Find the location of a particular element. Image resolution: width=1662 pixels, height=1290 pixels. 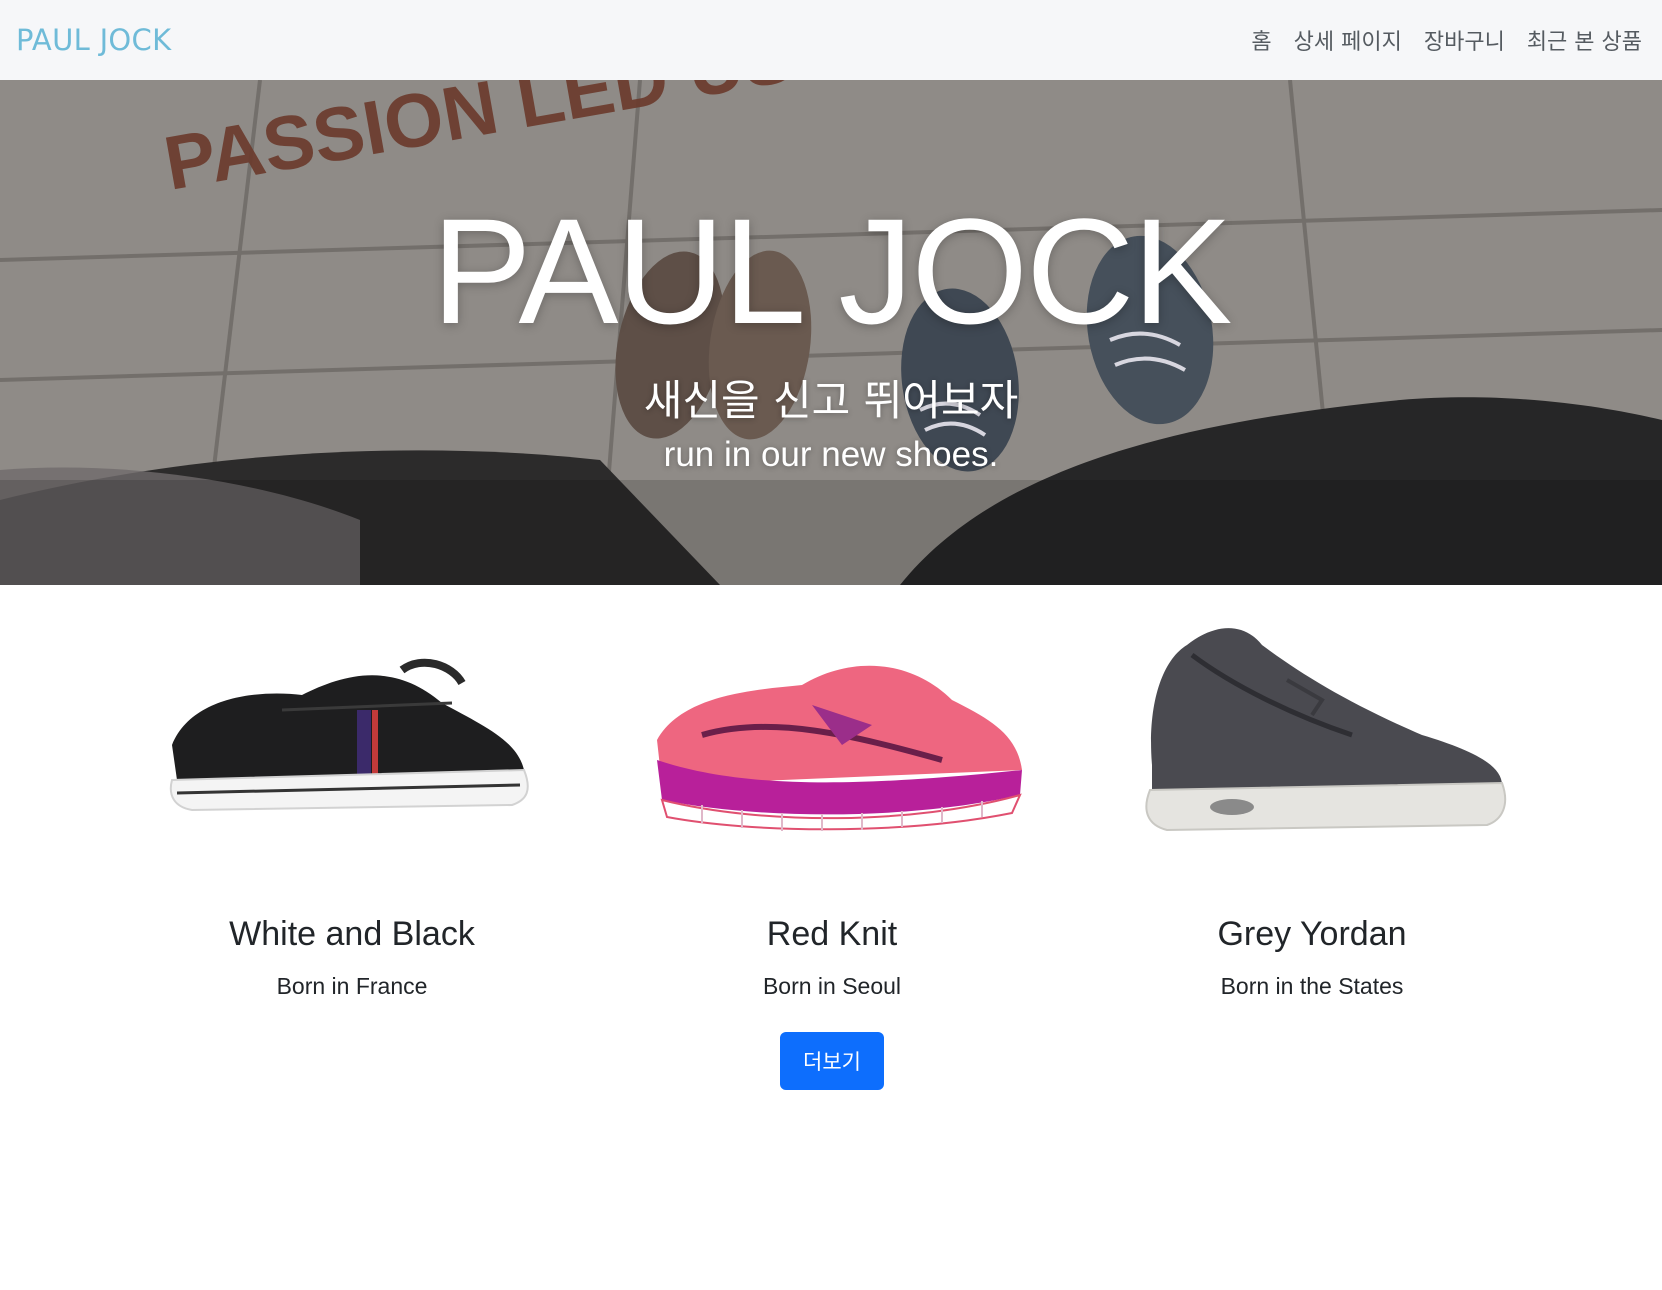

hero-title: PAUL JOCK is located at coordinates (832, 271).